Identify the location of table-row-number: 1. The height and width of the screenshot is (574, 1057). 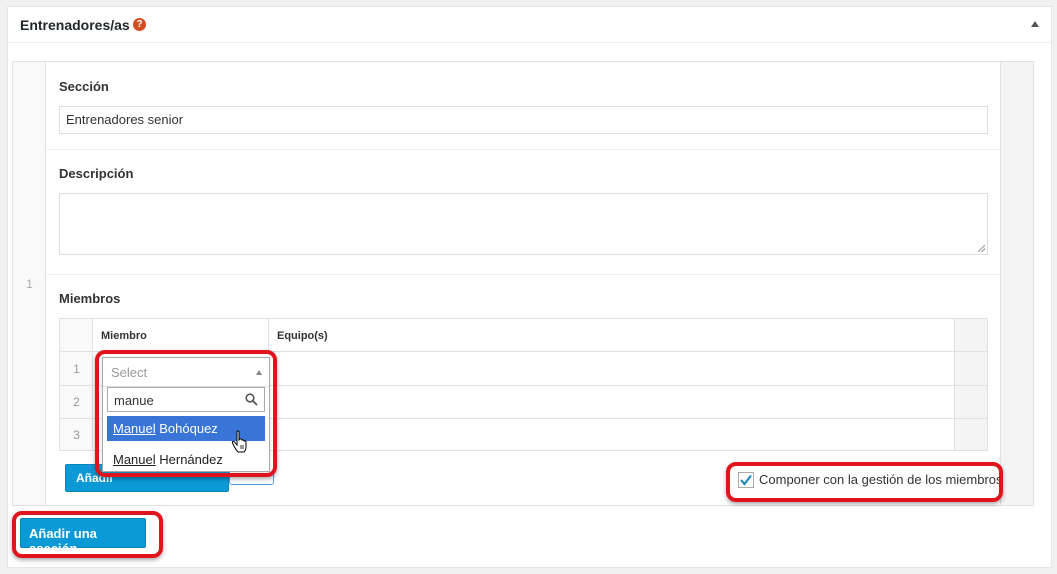
(76, 369).